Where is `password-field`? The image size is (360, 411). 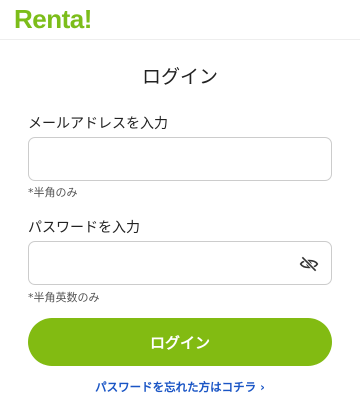 password-field is located at coordinates (180, 263).